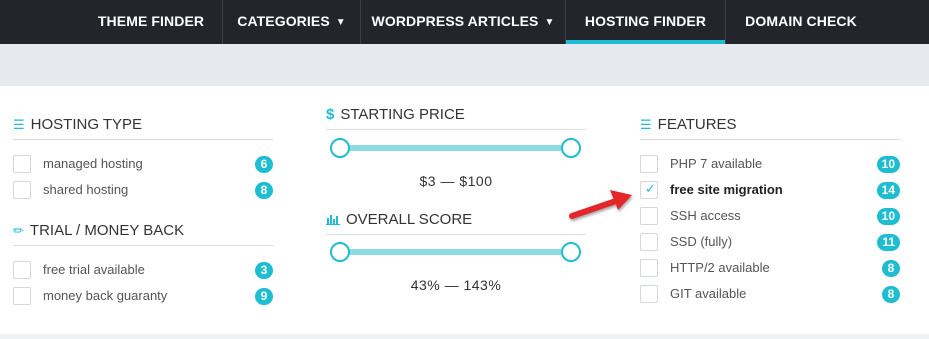 The height and width of the screenshot is (339, 929). I want to click on nav-label: WORDPRESS ARTICLES, so click(455, 21).